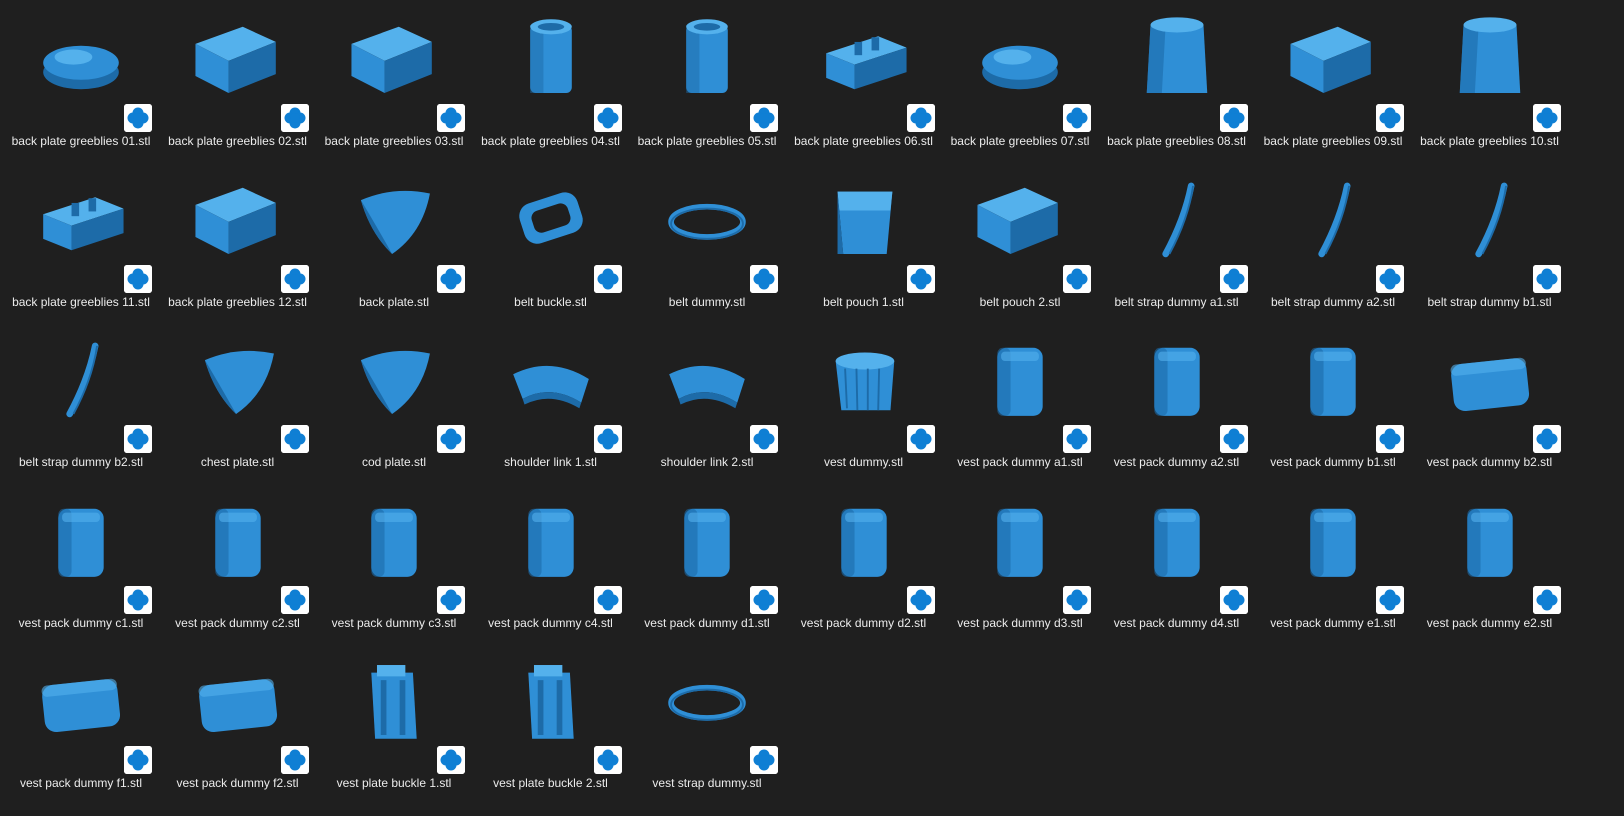 The height and width of the screenshot is (816, 1624). I want to click on file-item: vest pack dummy e2.stl, so click(1490, 563).